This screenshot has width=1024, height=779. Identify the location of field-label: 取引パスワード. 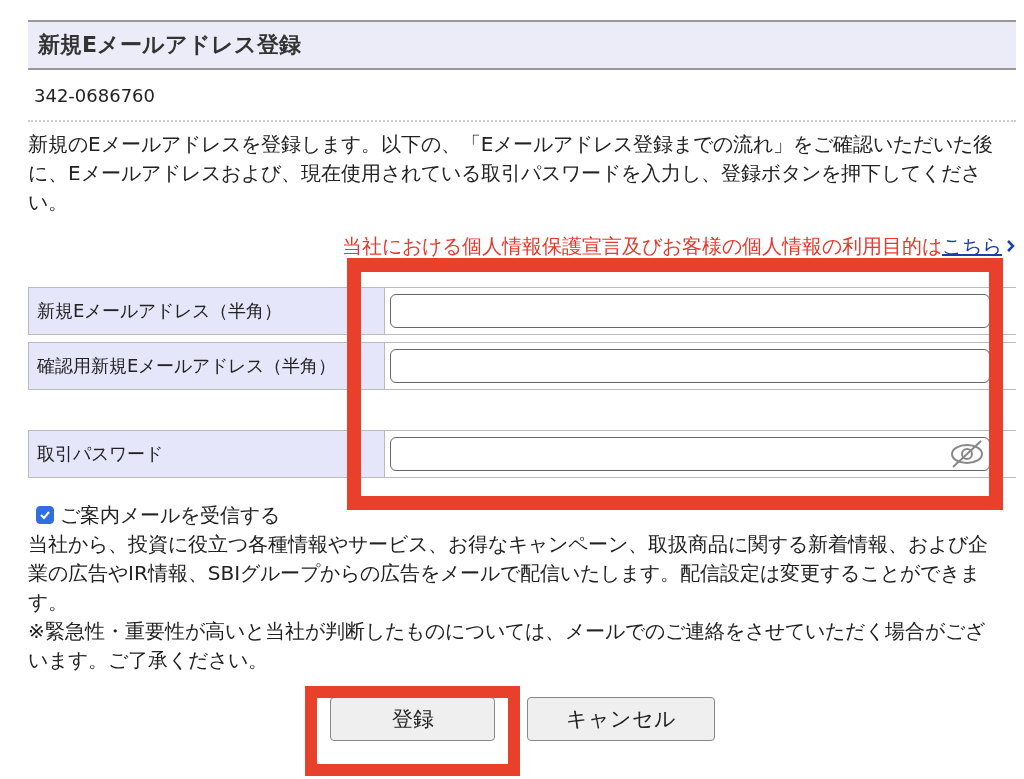
(207, 454).